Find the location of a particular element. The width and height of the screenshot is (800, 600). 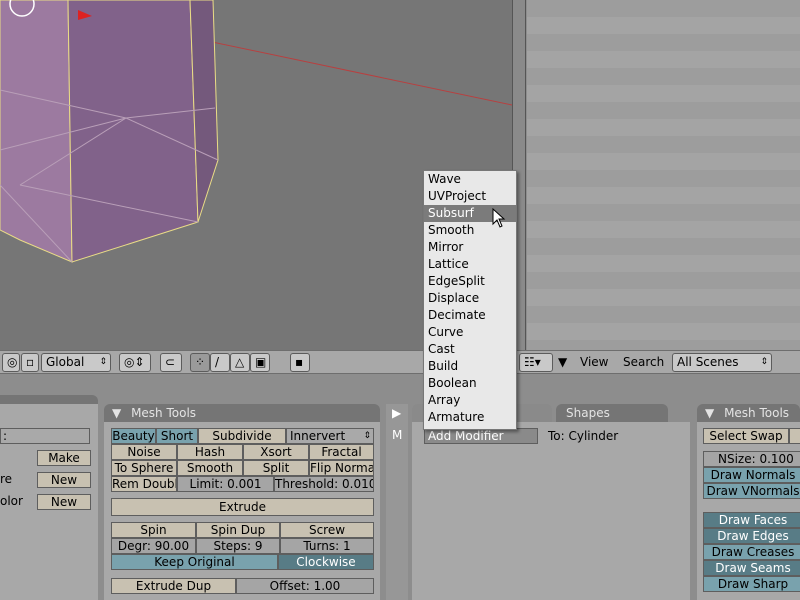

fractal-button: Fractal is located at coordinates (341, 452).